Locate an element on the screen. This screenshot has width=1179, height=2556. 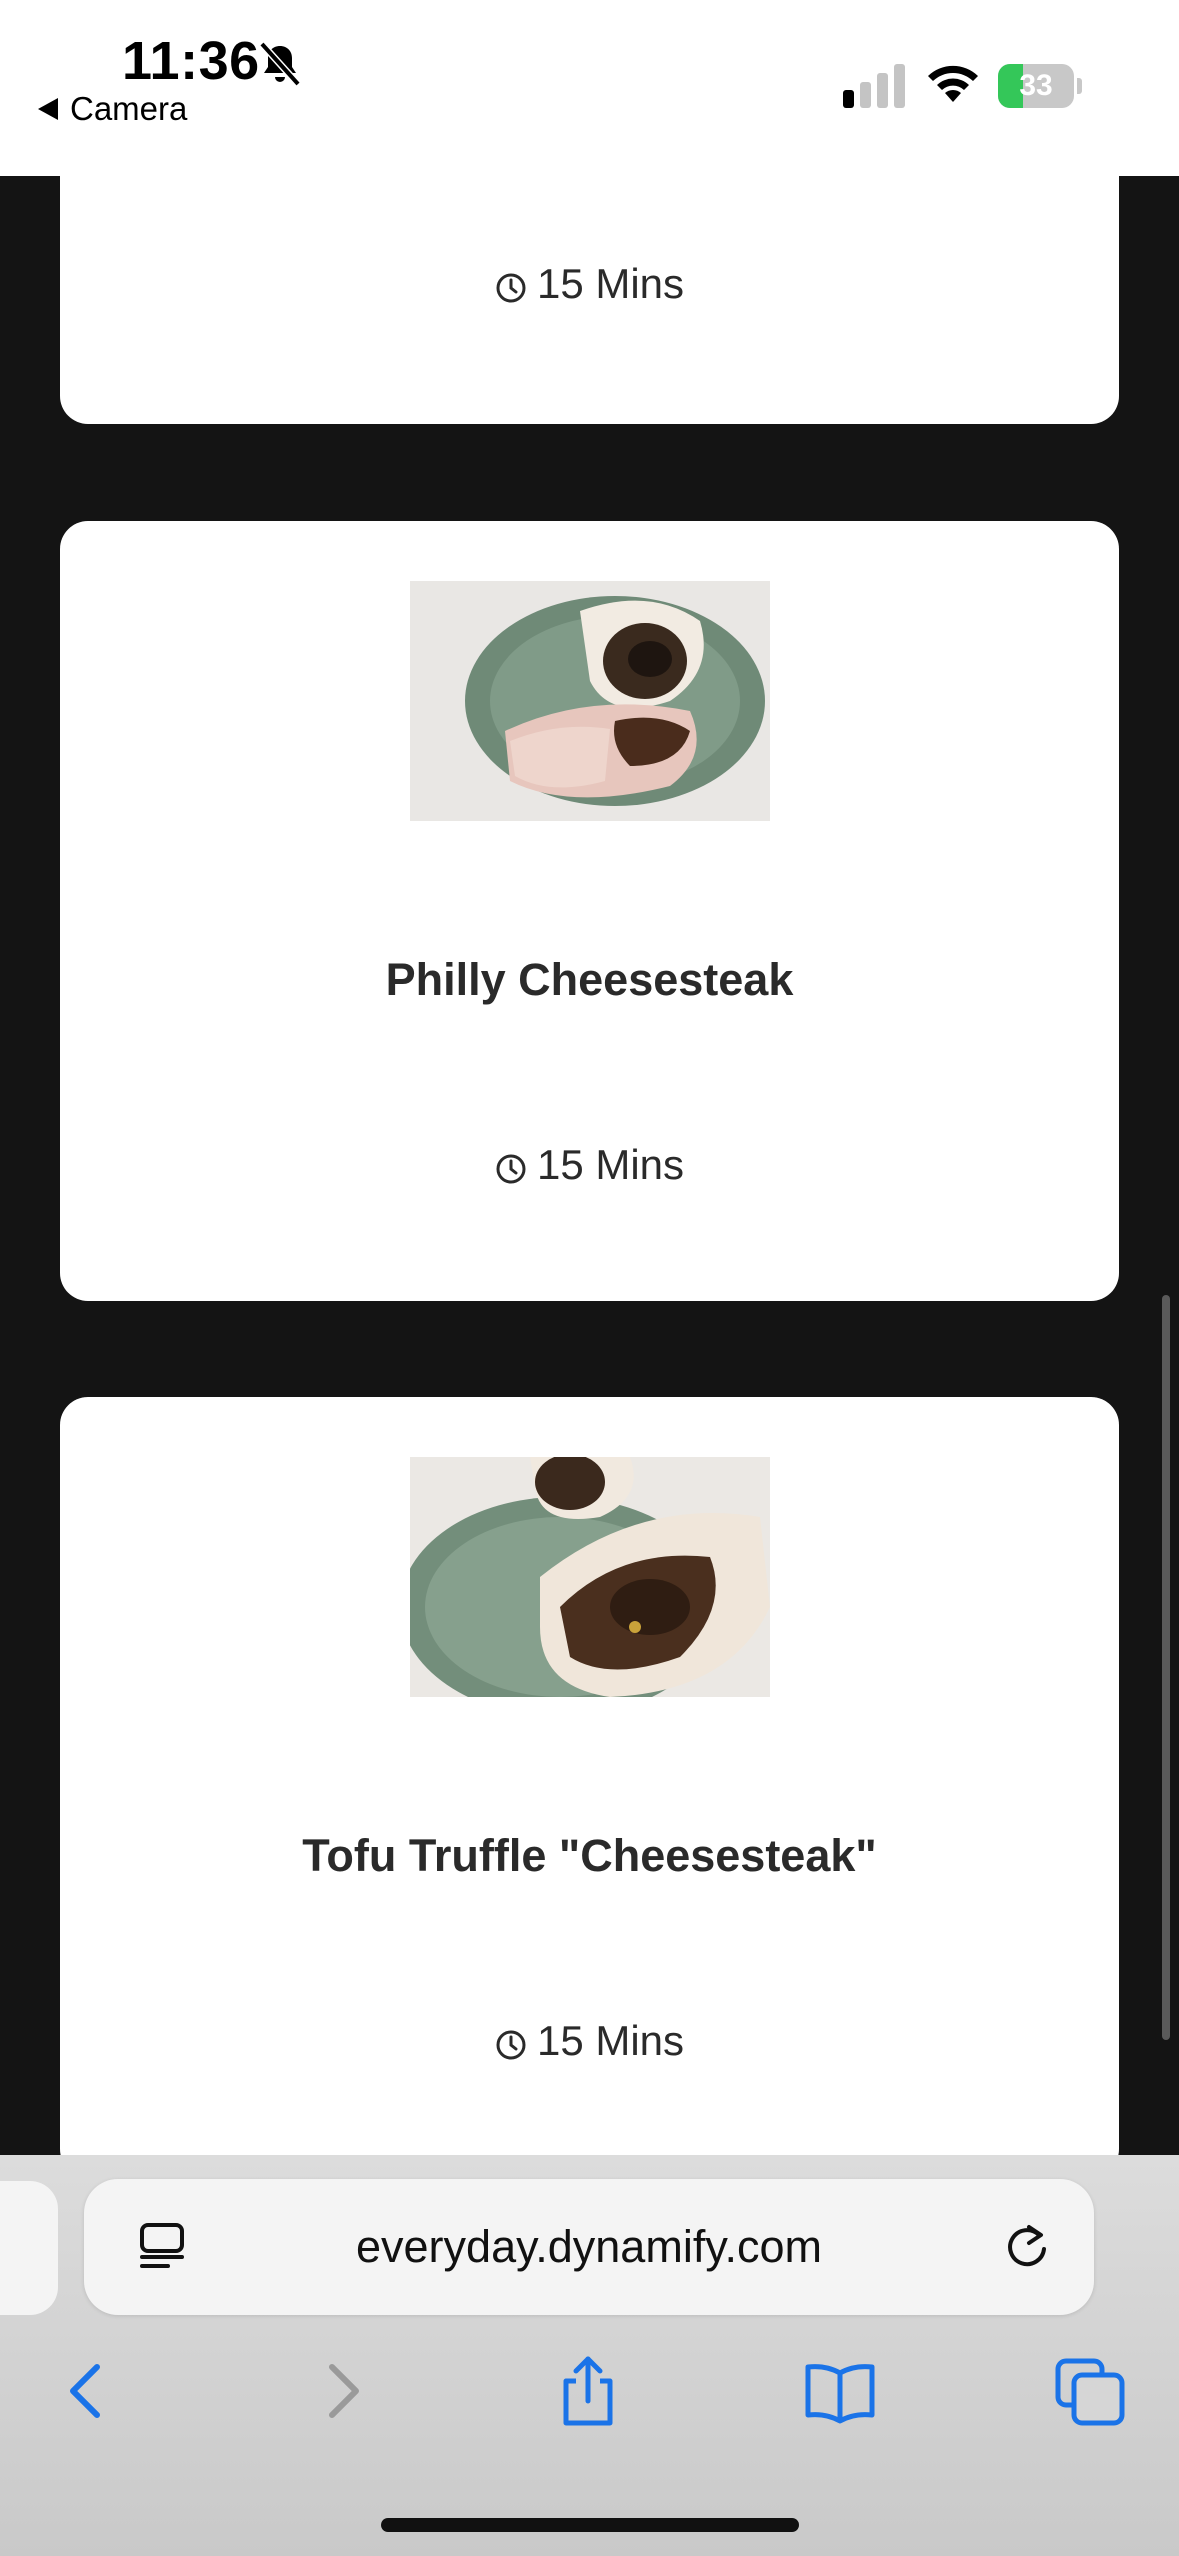
battery-charging-icon: 33 is located at coordinates (1040, 86).